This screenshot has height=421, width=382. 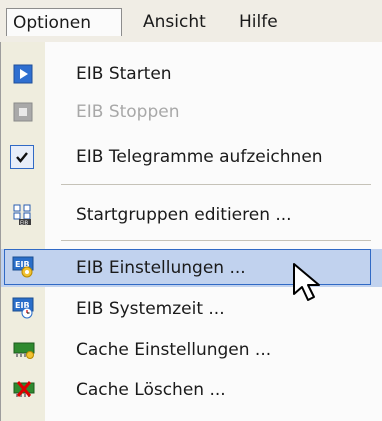 I want to click on cache-delete-icon, so click(x=24, y=389).